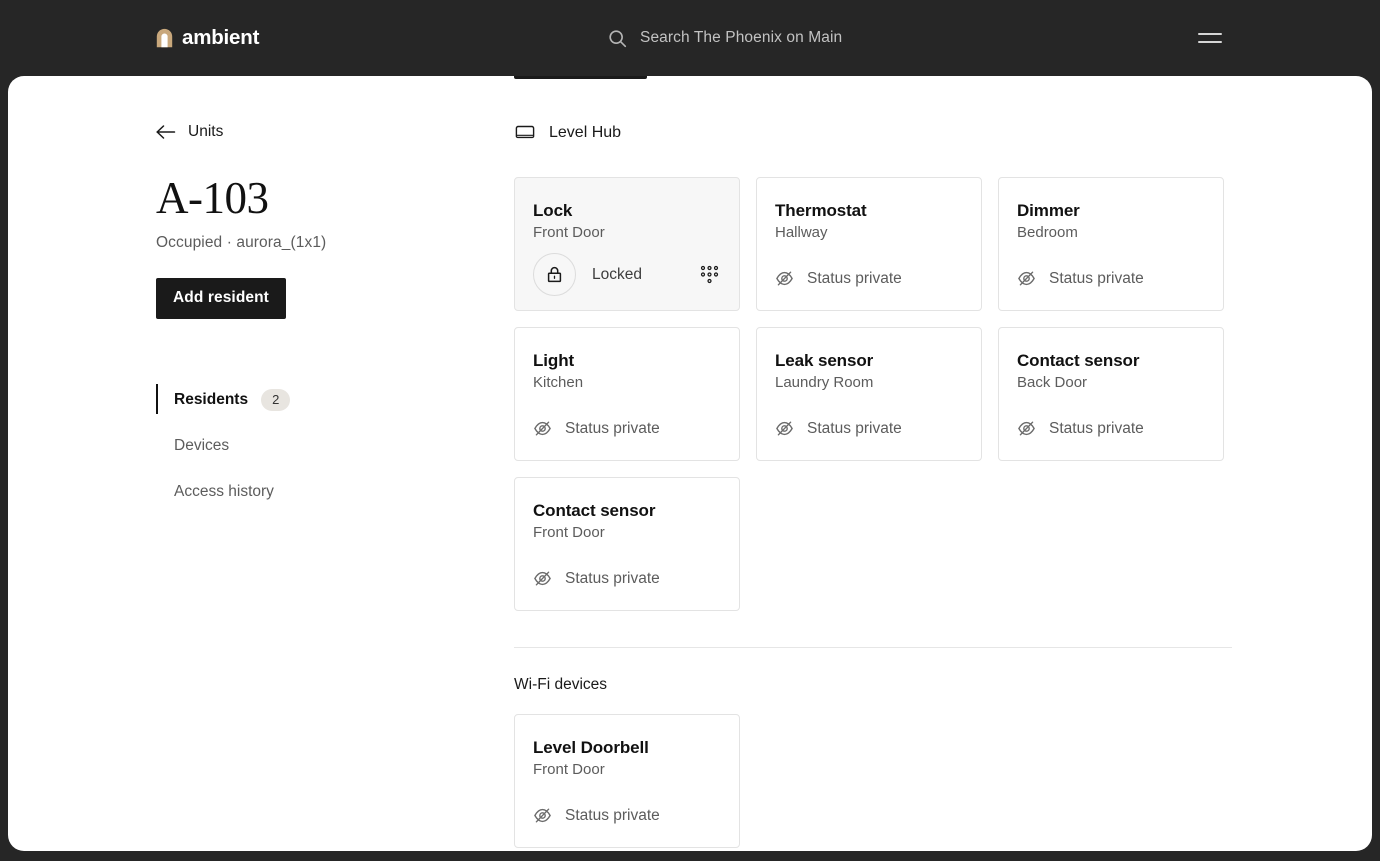 Image resolution: width=1380 pixels, height=861 pixels. Describe the element at coordinates (741, 38) in the screenshot. I see `search-input: Search The Phoenix on Main` at that location.